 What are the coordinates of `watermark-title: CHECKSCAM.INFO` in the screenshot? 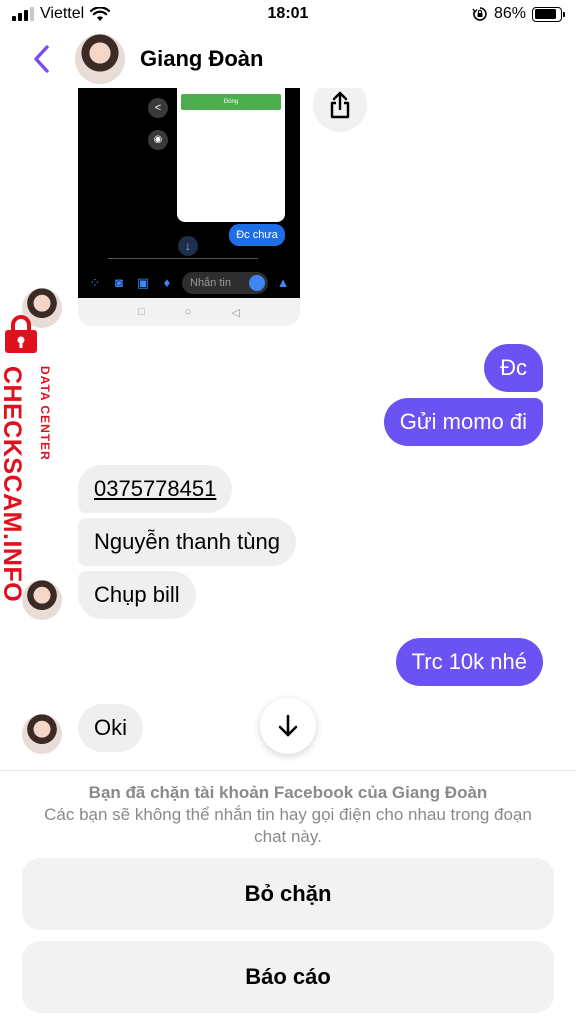 It's located at (13, 484).